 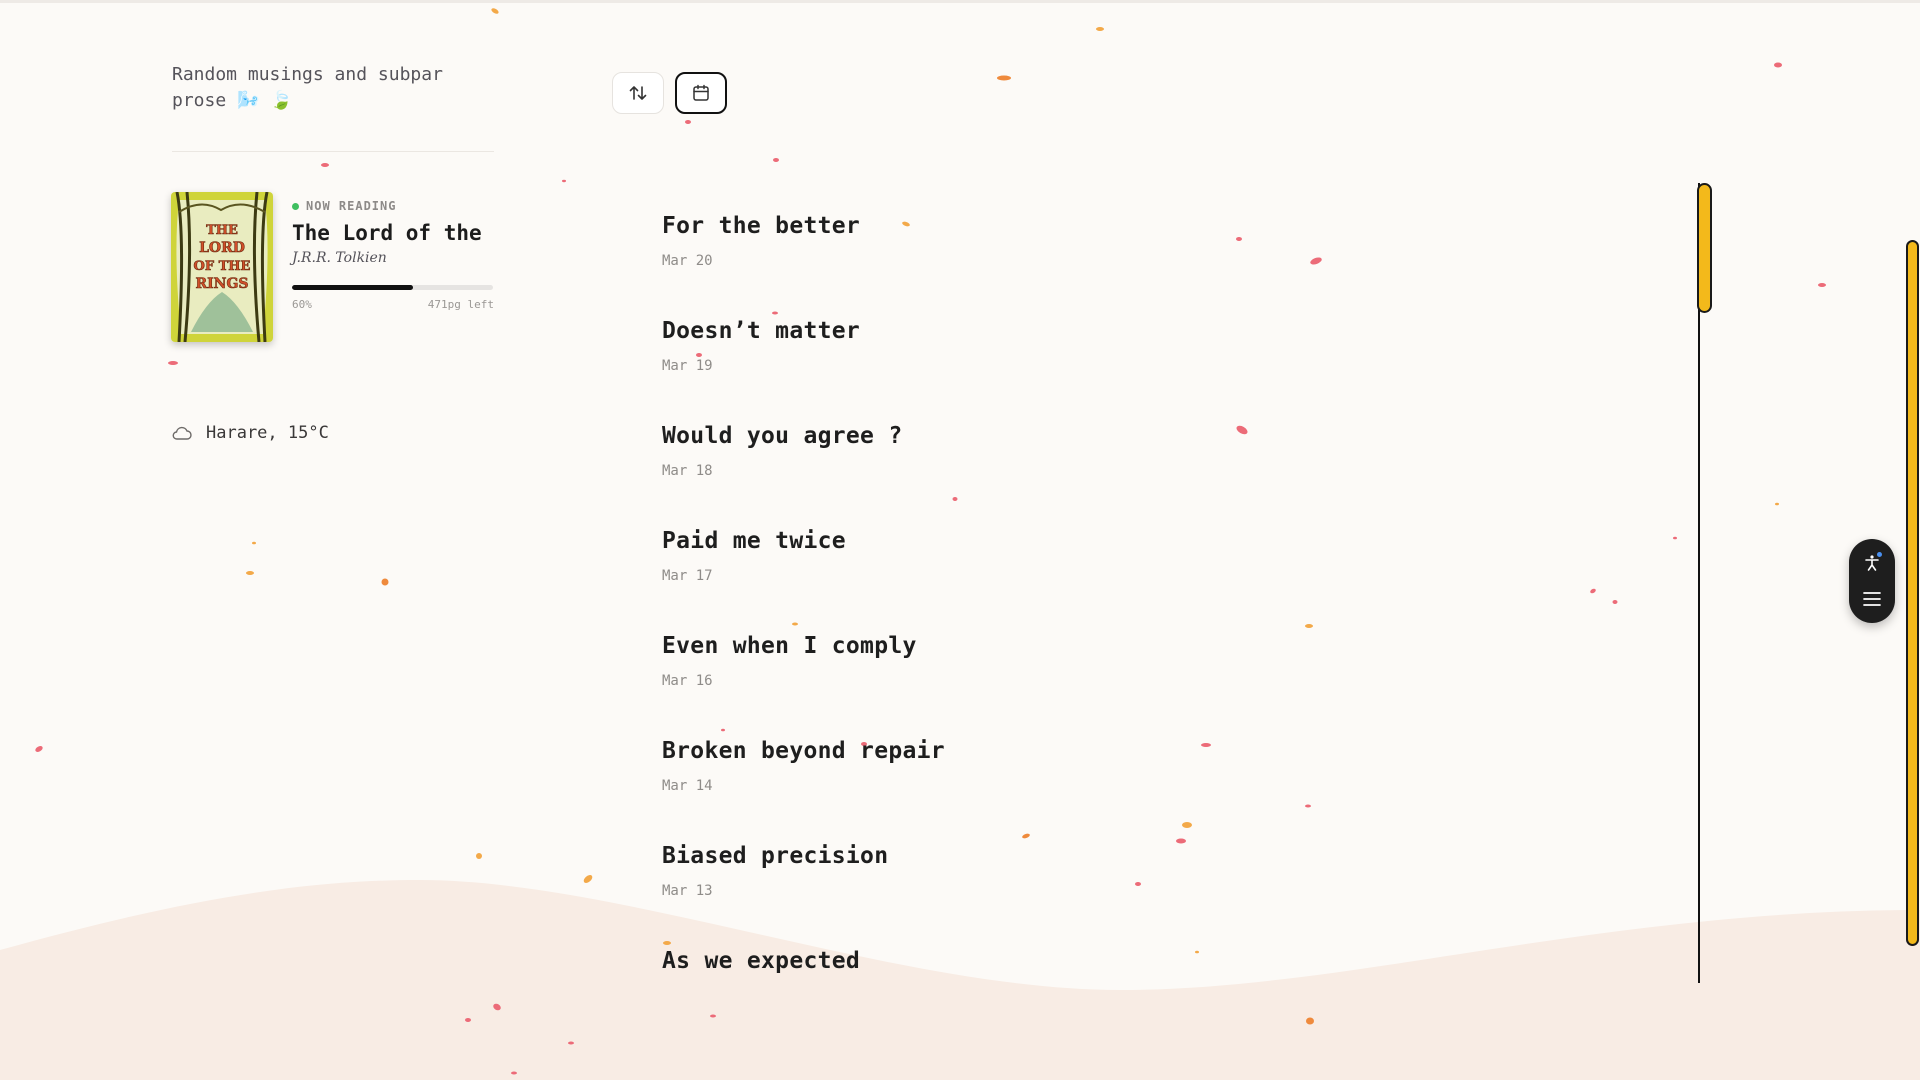 What do you see at coordinates (182, 433) in the screenshot?
I see `cloud-icon` at bounding box center [182, 433].